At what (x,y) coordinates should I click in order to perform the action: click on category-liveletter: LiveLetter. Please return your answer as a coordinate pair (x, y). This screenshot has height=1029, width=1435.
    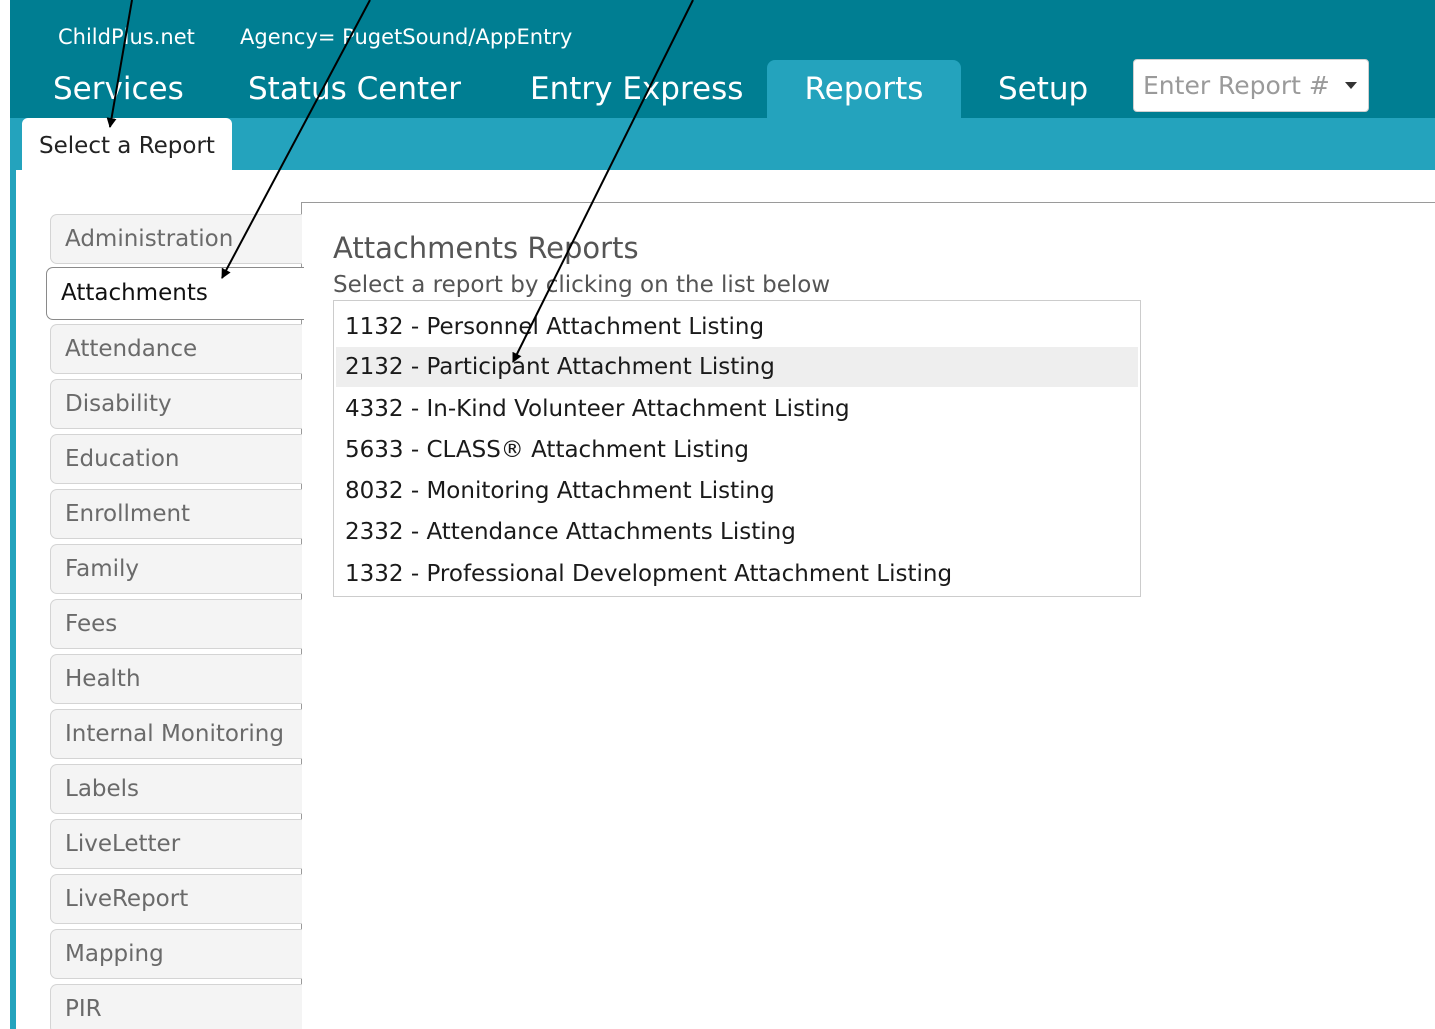
    Looking at the image, I should click on (176, 844).